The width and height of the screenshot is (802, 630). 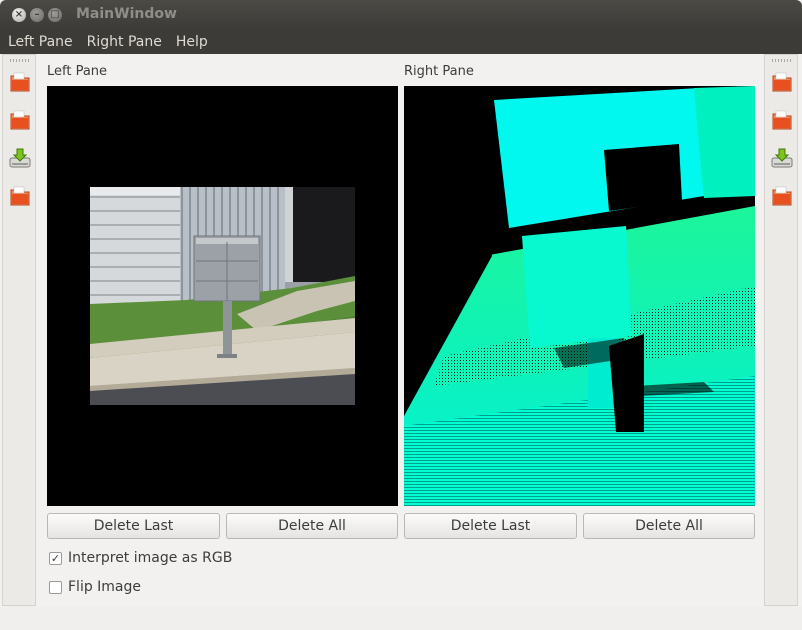 I want to click on rgb-photo, so click(x=222, y=296).